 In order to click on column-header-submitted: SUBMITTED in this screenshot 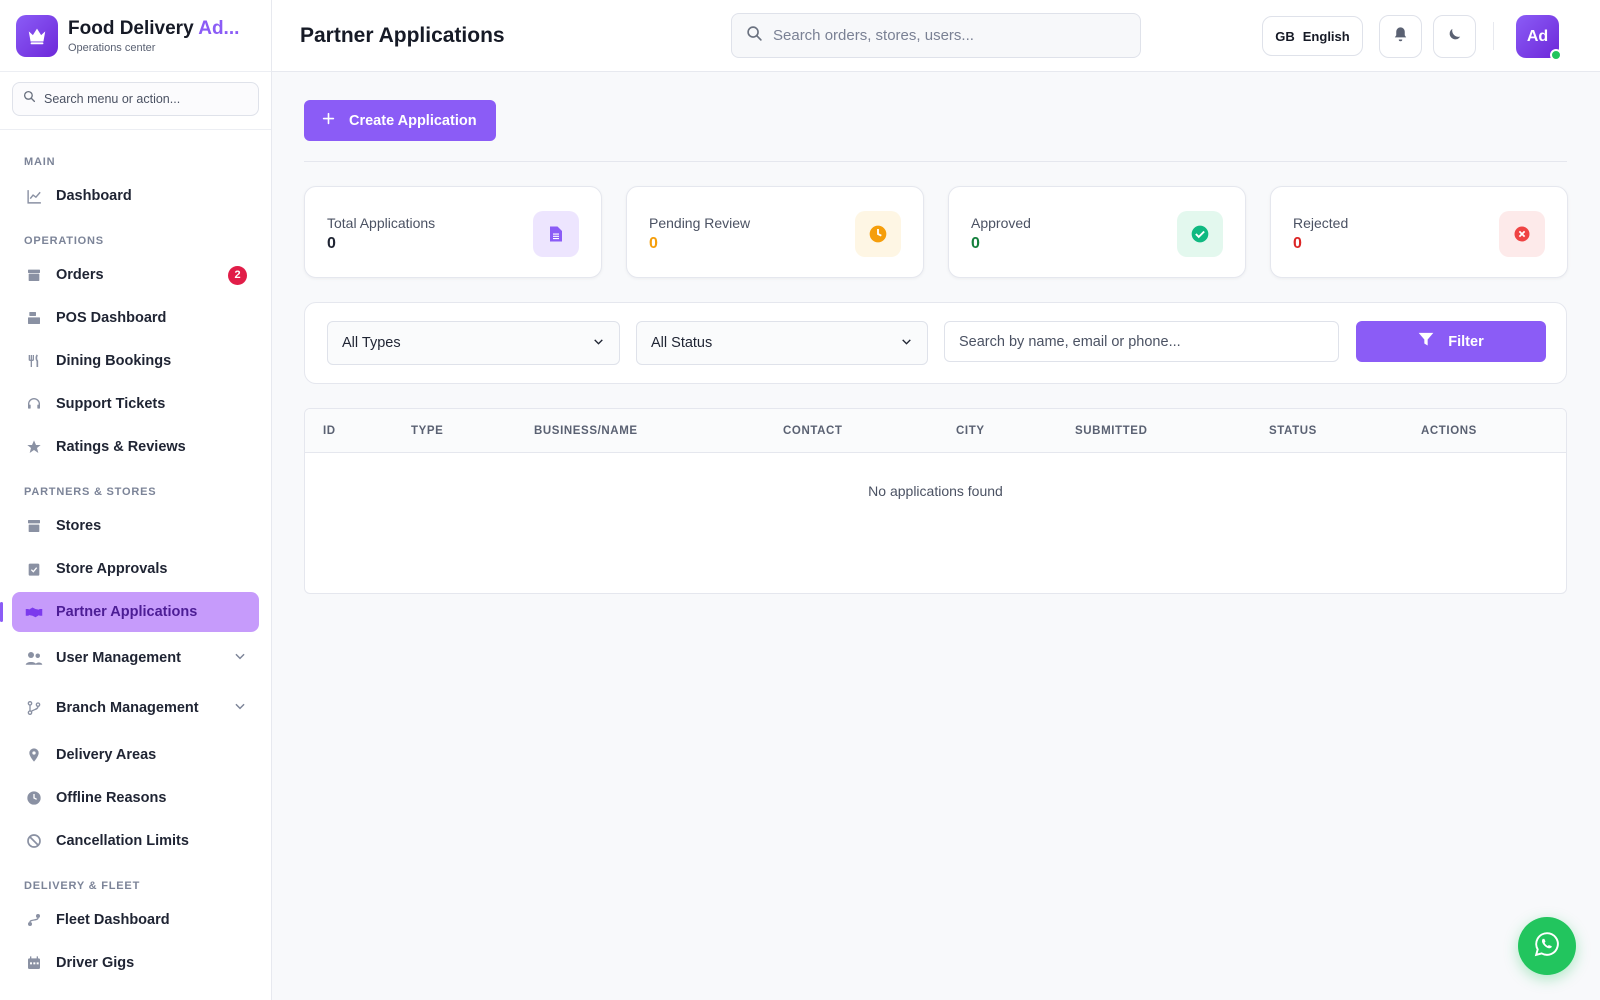, I will do `click(1111, 431)`.